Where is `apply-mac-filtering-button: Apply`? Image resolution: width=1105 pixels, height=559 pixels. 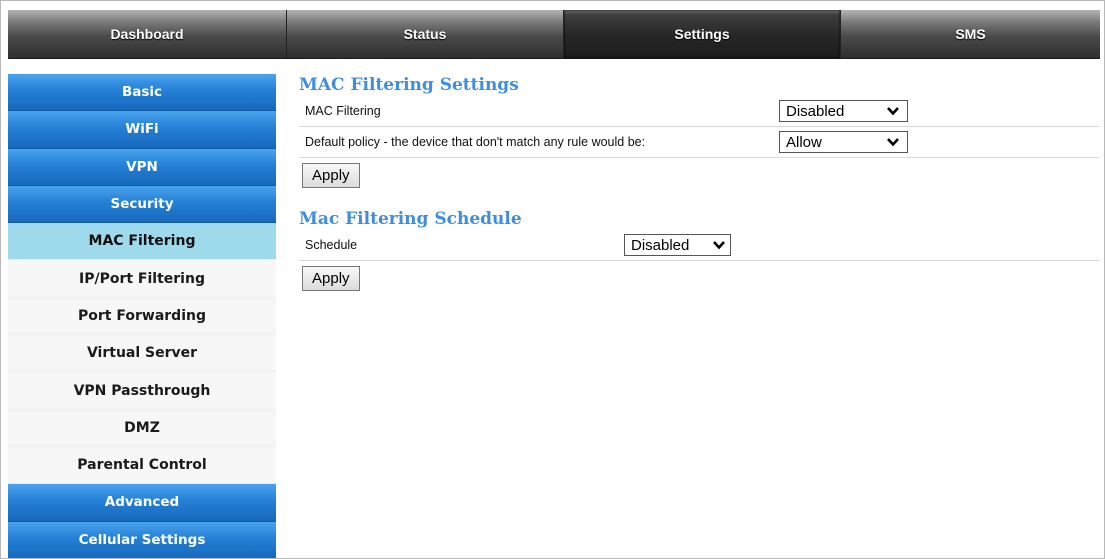
apply-mac-filtering-button: Apply is located at coordinates (331, 175).